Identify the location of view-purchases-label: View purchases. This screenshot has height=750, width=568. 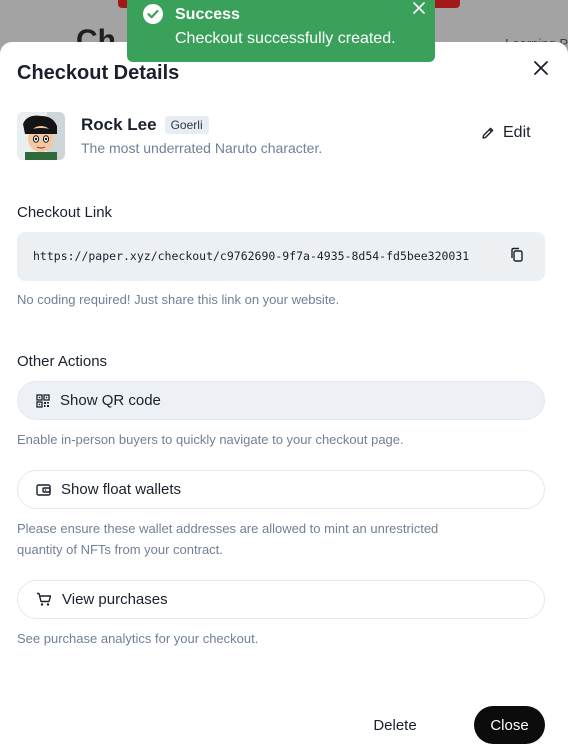
(115, 599).